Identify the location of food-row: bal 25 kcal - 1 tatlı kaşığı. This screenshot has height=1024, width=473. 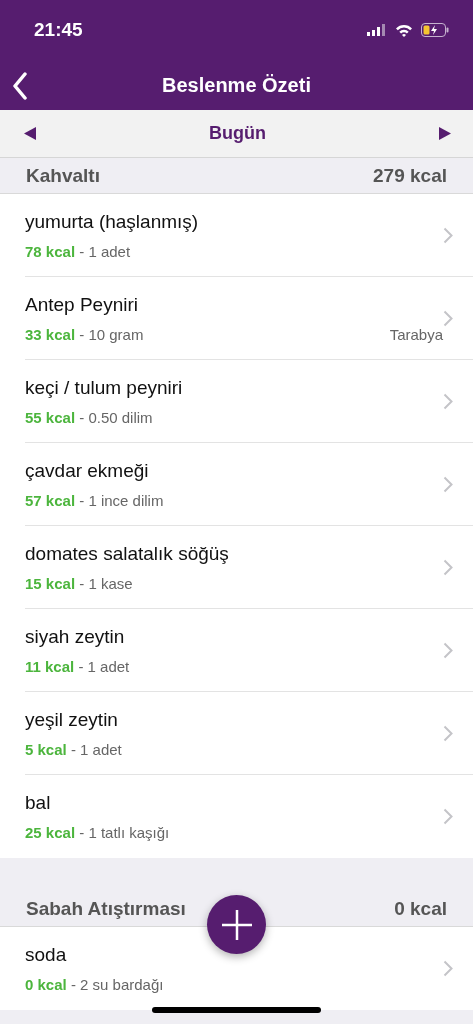
(236, 816).